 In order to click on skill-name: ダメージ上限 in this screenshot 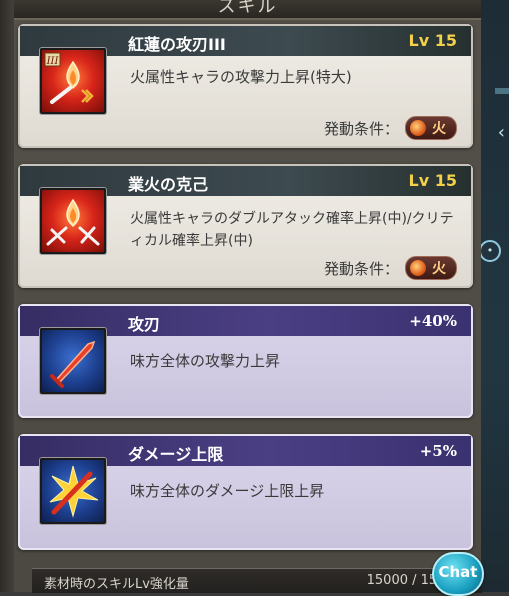, I will do `click(176, 454)`.